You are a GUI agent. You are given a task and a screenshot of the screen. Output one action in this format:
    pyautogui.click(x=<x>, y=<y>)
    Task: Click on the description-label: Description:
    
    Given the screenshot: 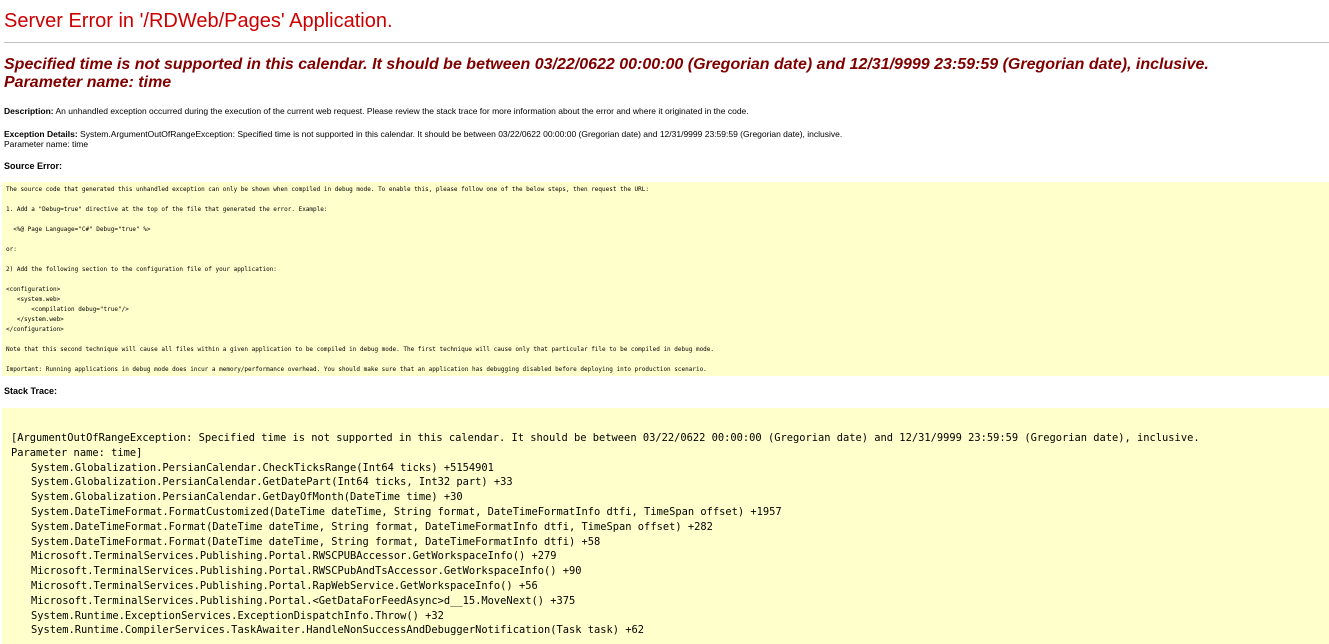 What is the action you would take?
    pyautogui.click(x=29, y=111)
    